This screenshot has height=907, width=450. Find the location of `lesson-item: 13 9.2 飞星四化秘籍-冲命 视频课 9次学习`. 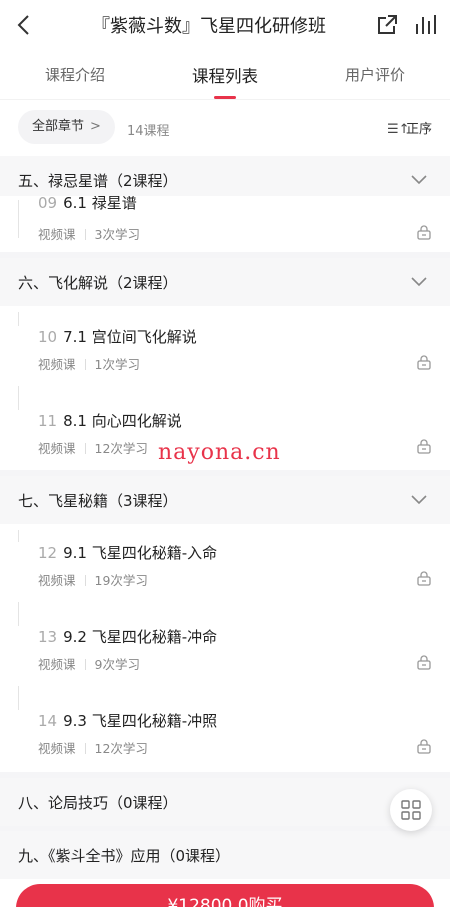

lesson-item: 13 9.2 飞星四化秘籍-冲命 视频课 9次学习 is located at coordinates (225, 656).